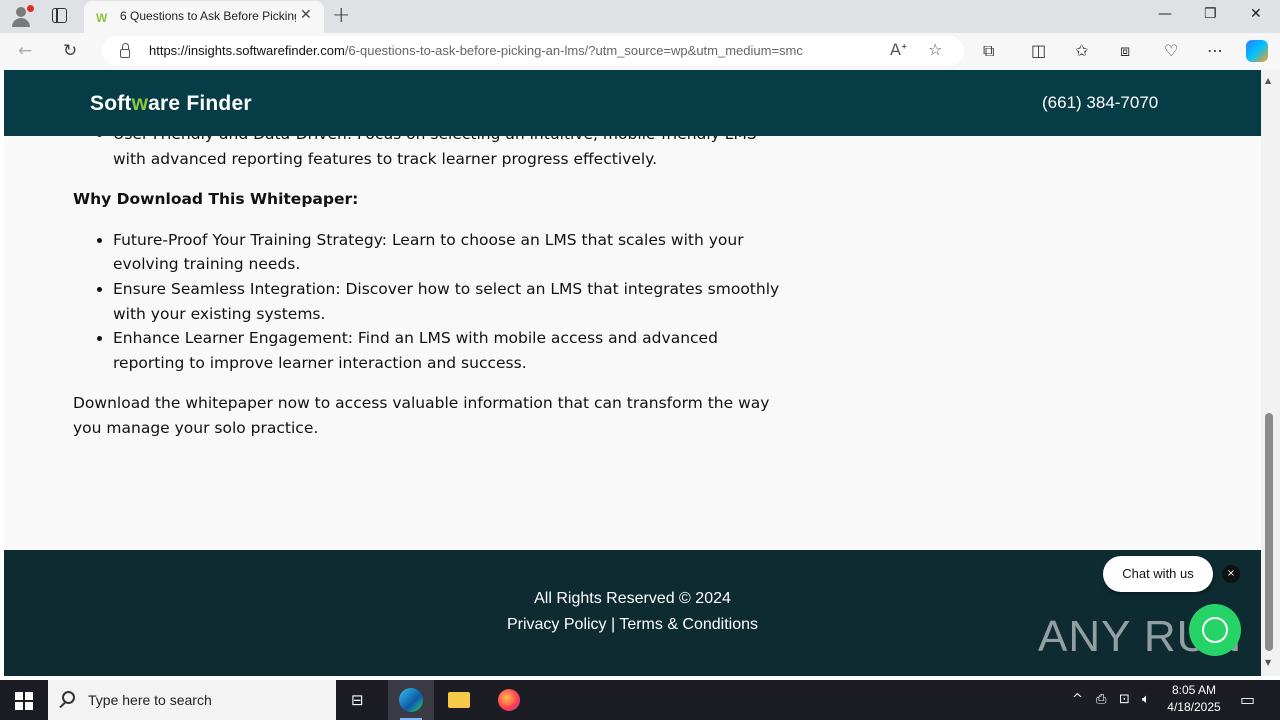 Image resolution: width=1280 pixels, height=720 pixels. I want to click on network-icon: ⊡, so click(1124, 699).